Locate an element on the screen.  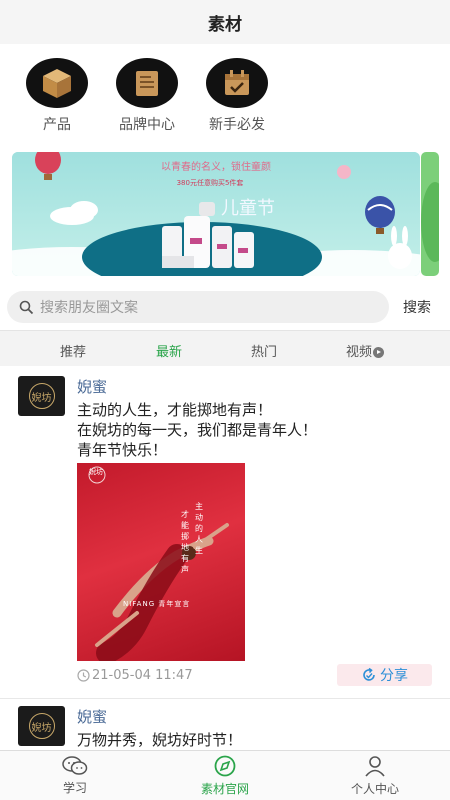
top-bar: 素材 is located at coordinates (225, 22).